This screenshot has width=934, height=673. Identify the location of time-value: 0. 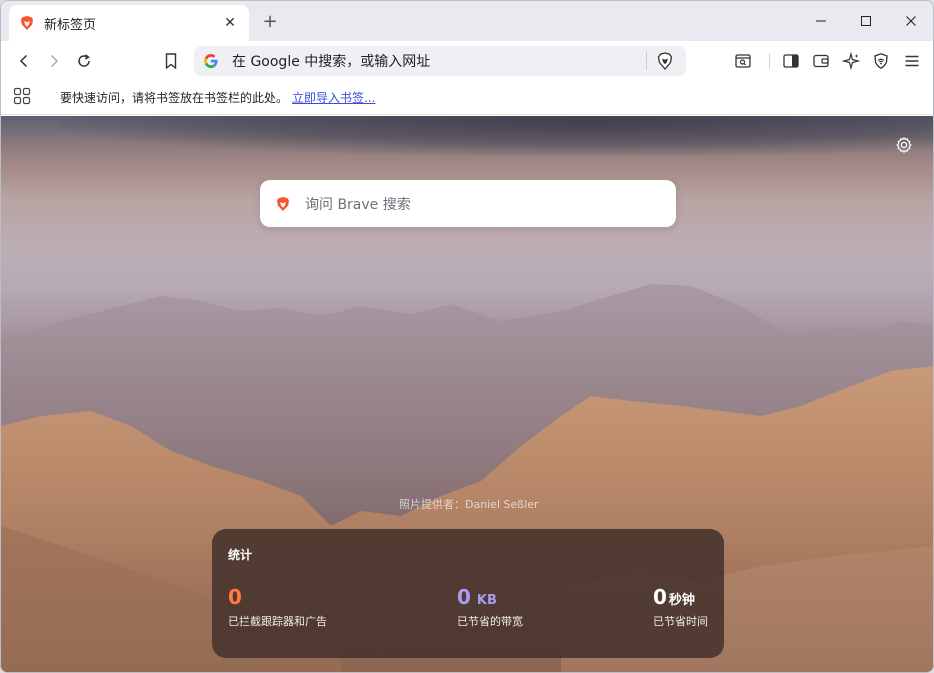
(660, 597).